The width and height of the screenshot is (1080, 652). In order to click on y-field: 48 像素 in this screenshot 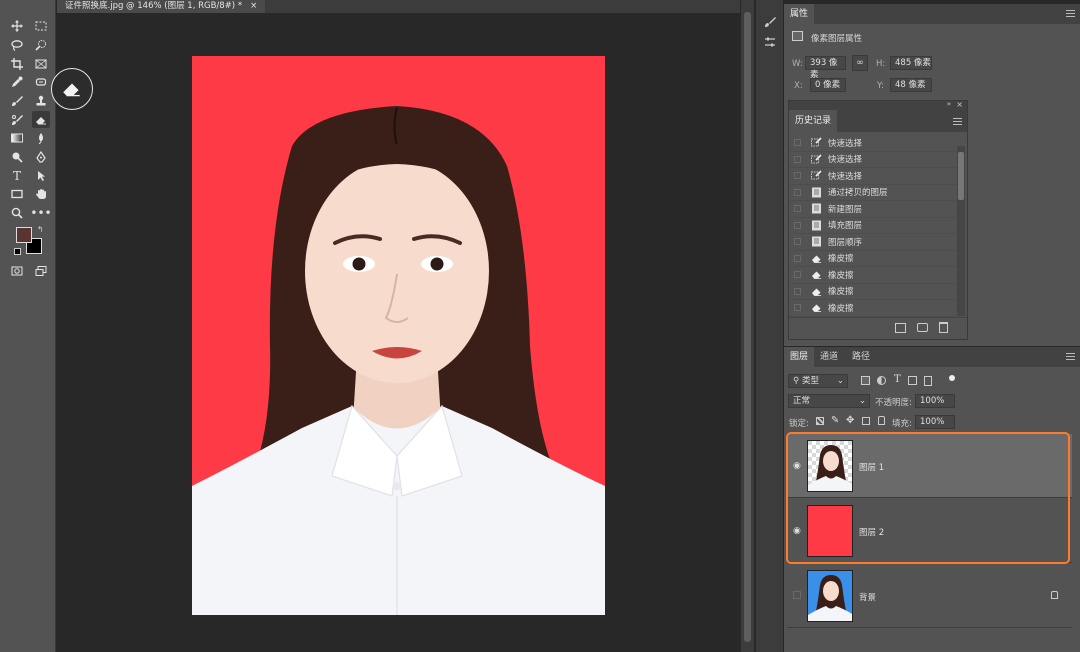, I will do `click(911, 85)`.